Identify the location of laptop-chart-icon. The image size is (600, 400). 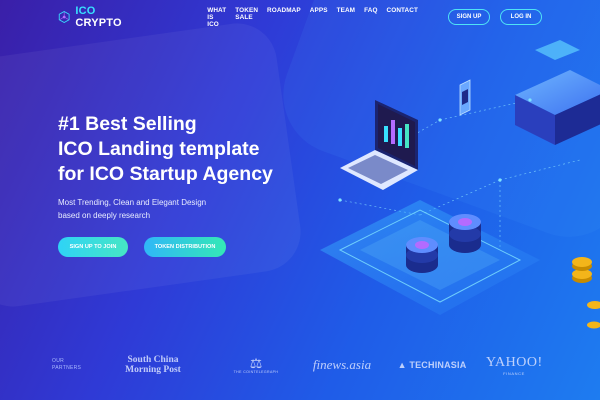
(379, 145).